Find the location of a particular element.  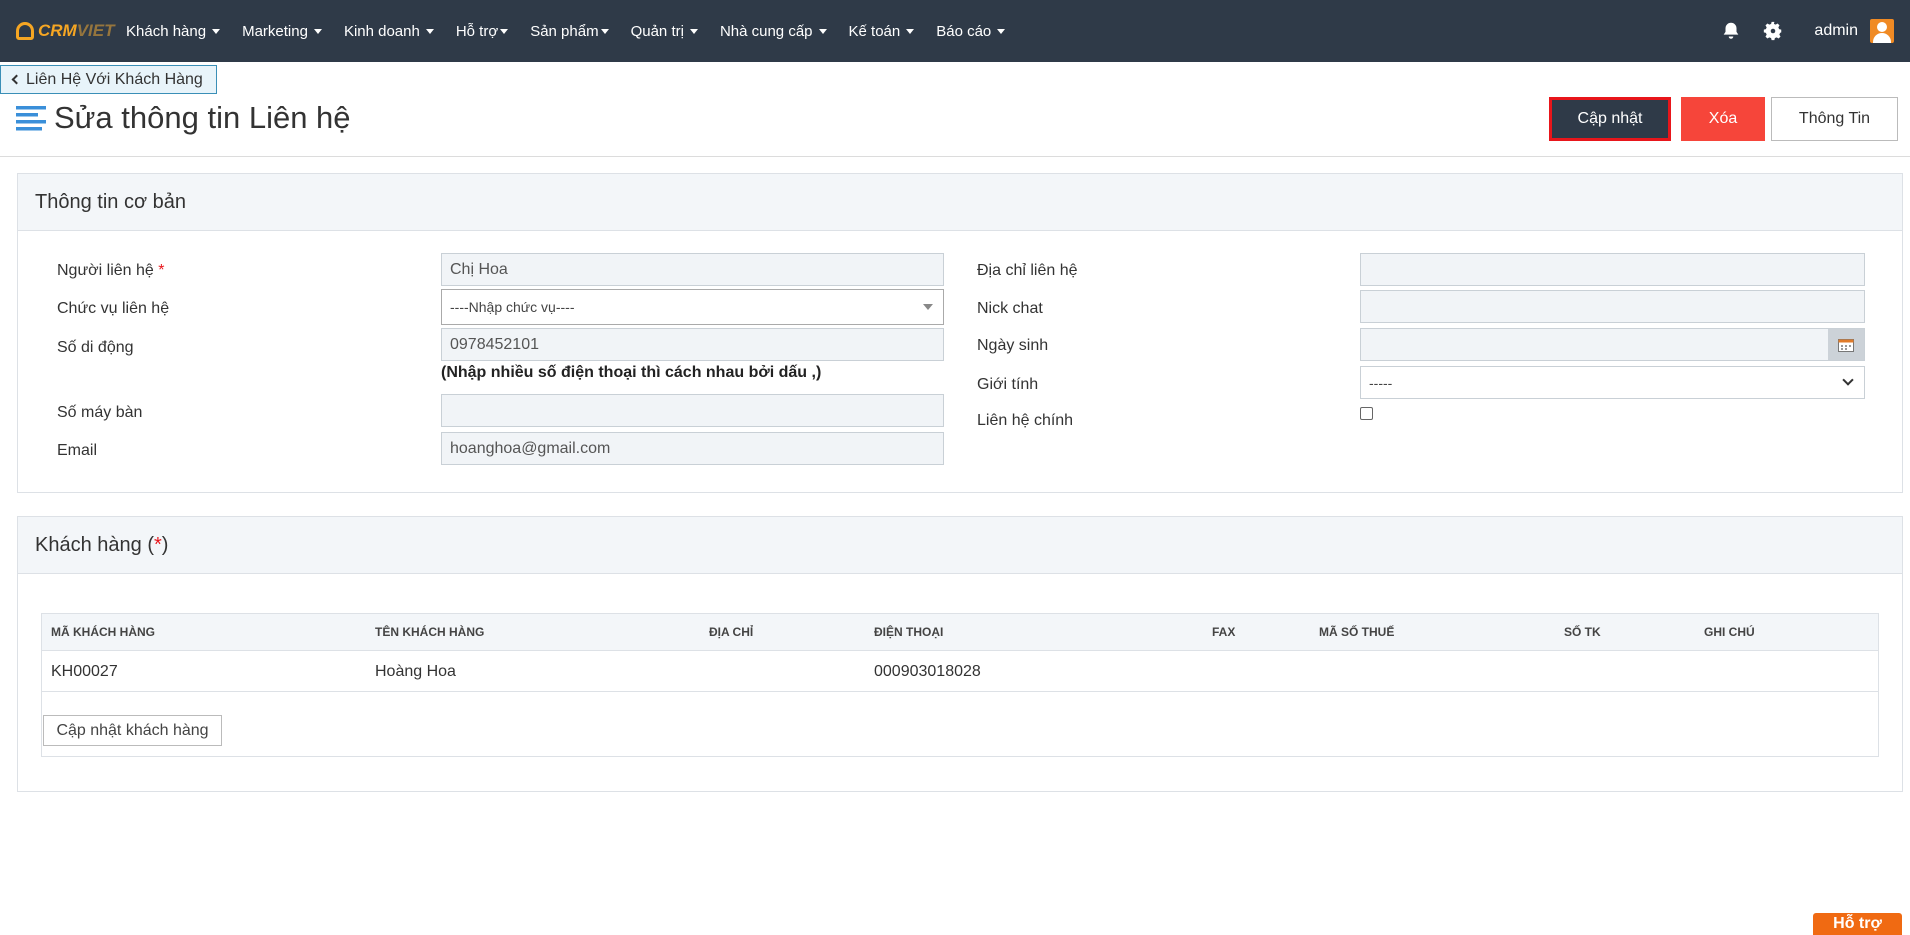

update-button: Cập nhật is located at coordinates (1610, 119).